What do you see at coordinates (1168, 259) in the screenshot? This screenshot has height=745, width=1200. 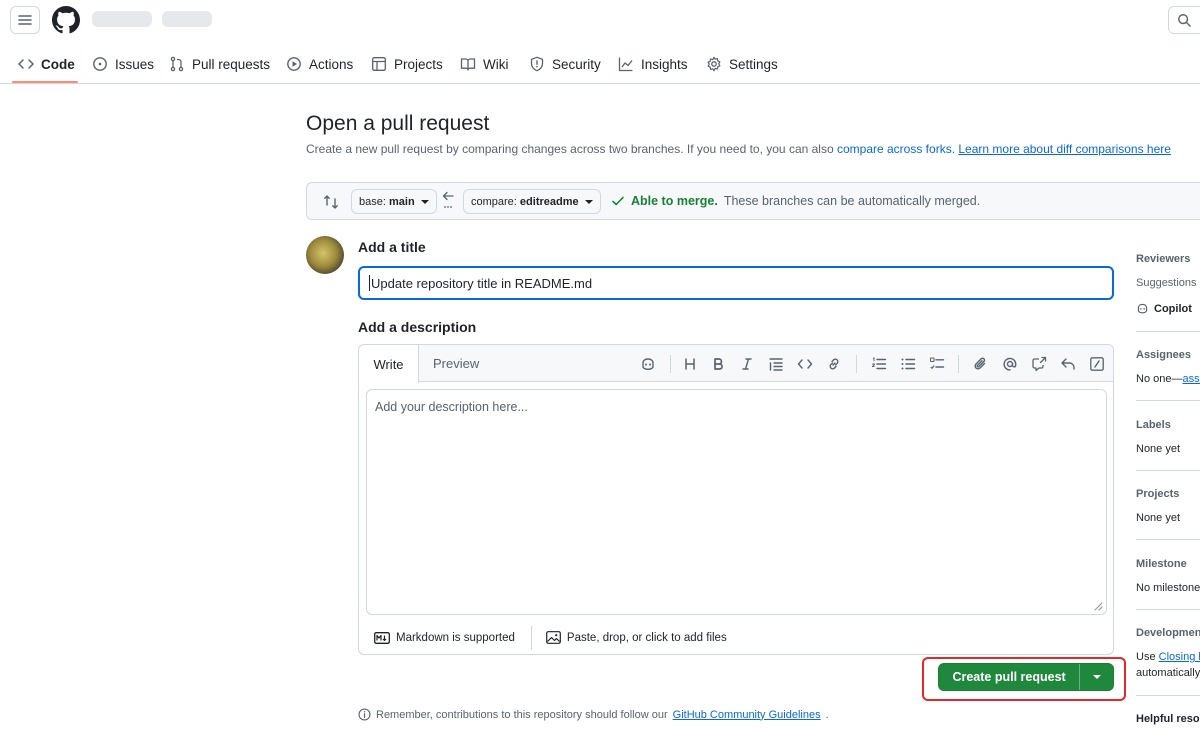 I see `reviewers-heading: Reviewers` at bounding box center [1168, 259].